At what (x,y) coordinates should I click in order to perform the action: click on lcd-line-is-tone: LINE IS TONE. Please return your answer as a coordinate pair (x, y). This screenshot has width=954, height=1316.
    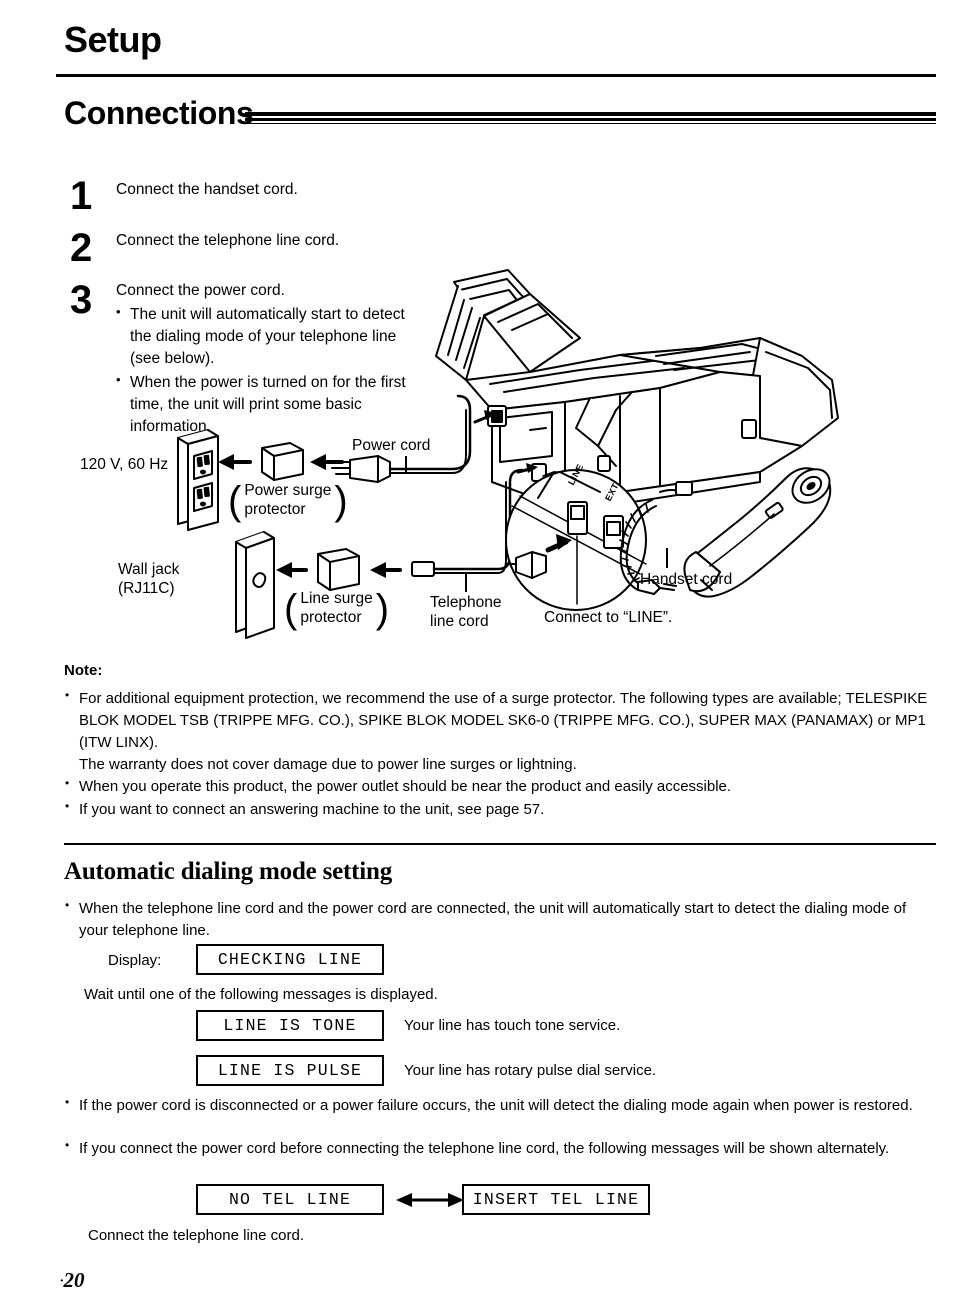
    Looking at the image, I should click on (290, 1025).